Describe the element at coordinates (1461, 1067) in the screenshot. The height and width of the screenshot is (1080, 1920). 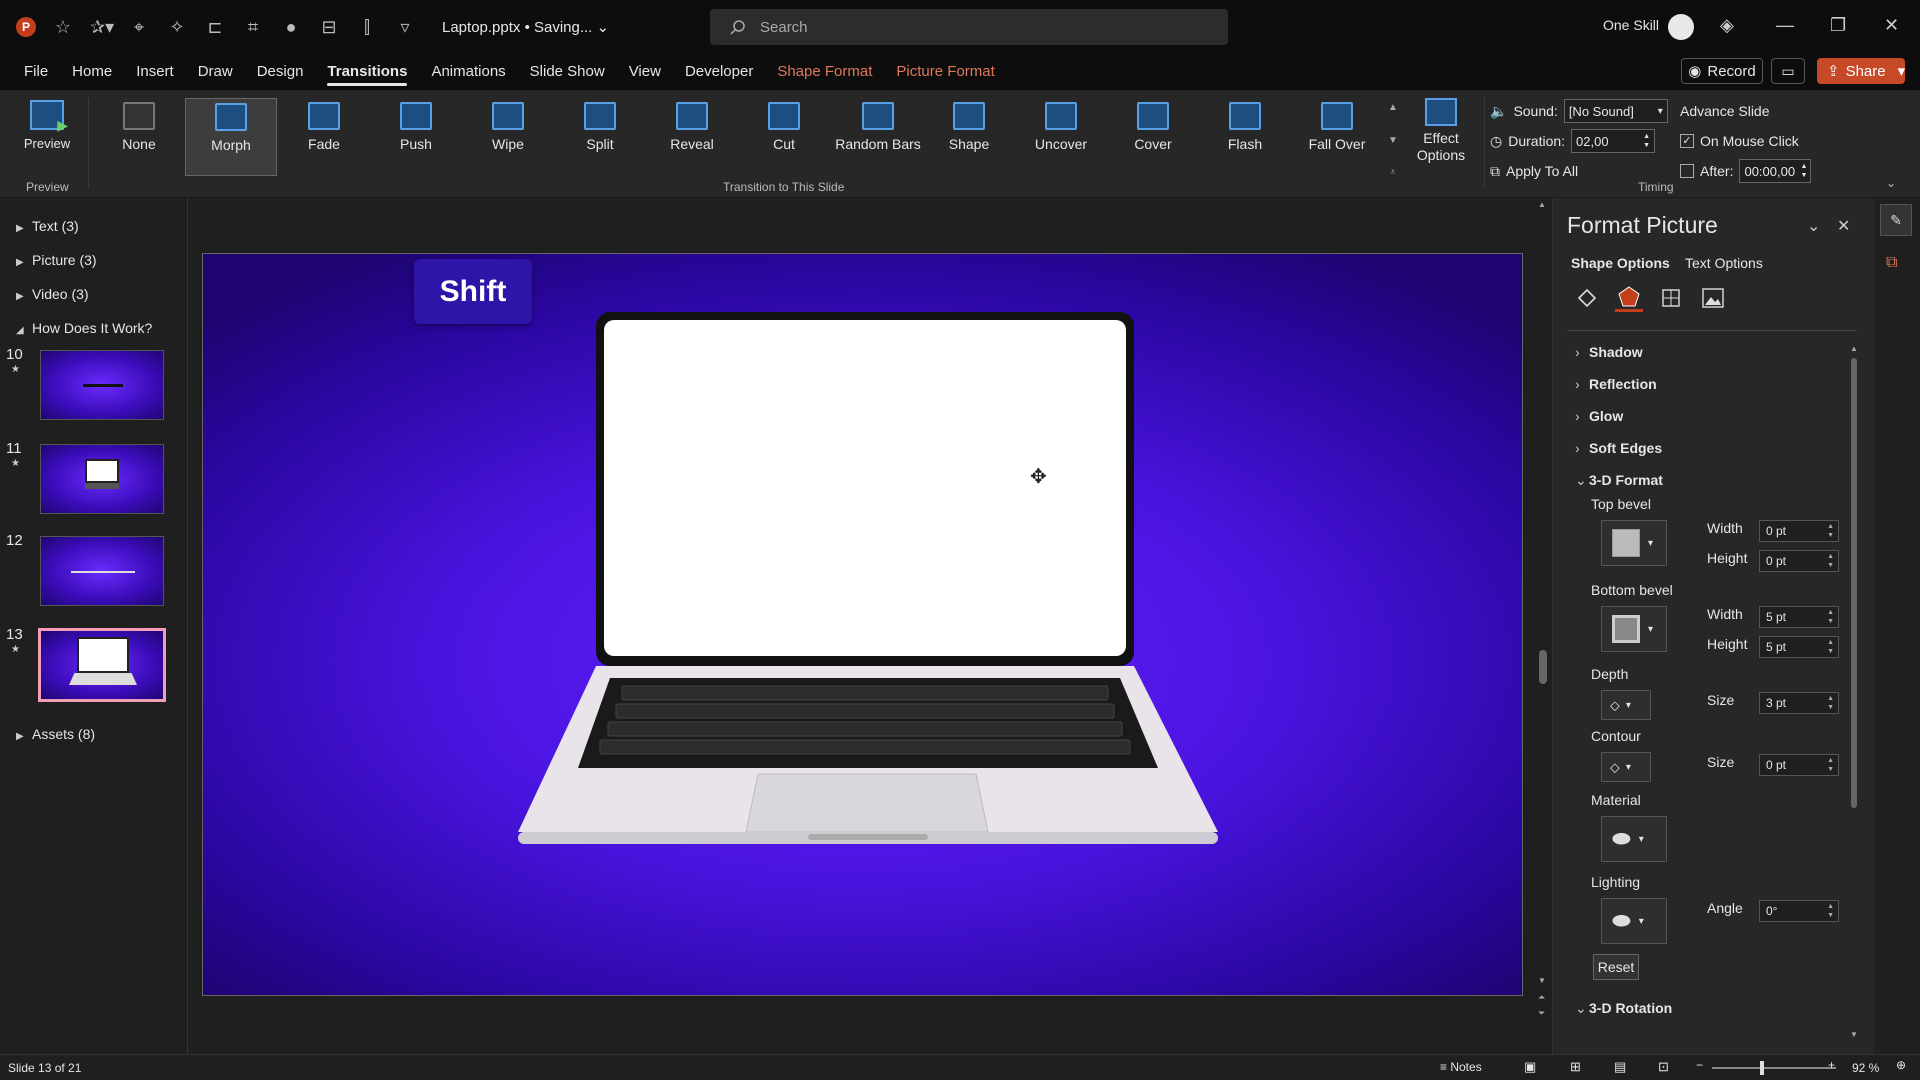
I see `notes-button: ≡ Notes` at that location.